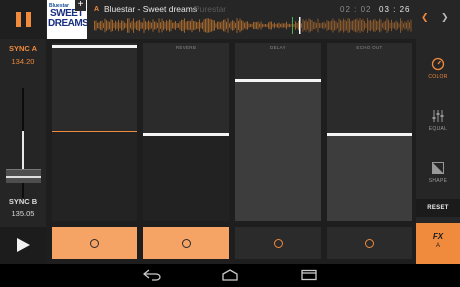 This screenshot has height=287, width=460. I want to click on play-icon, so click(23, 245).